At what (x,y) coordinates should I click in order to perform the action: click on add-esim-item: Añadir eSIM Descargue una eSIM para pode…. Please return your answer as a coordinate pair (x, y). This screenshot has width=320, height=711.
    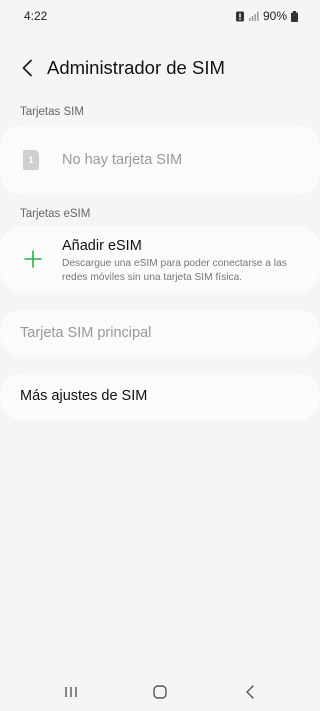
    Looking at the image, I should click on (160, 259).